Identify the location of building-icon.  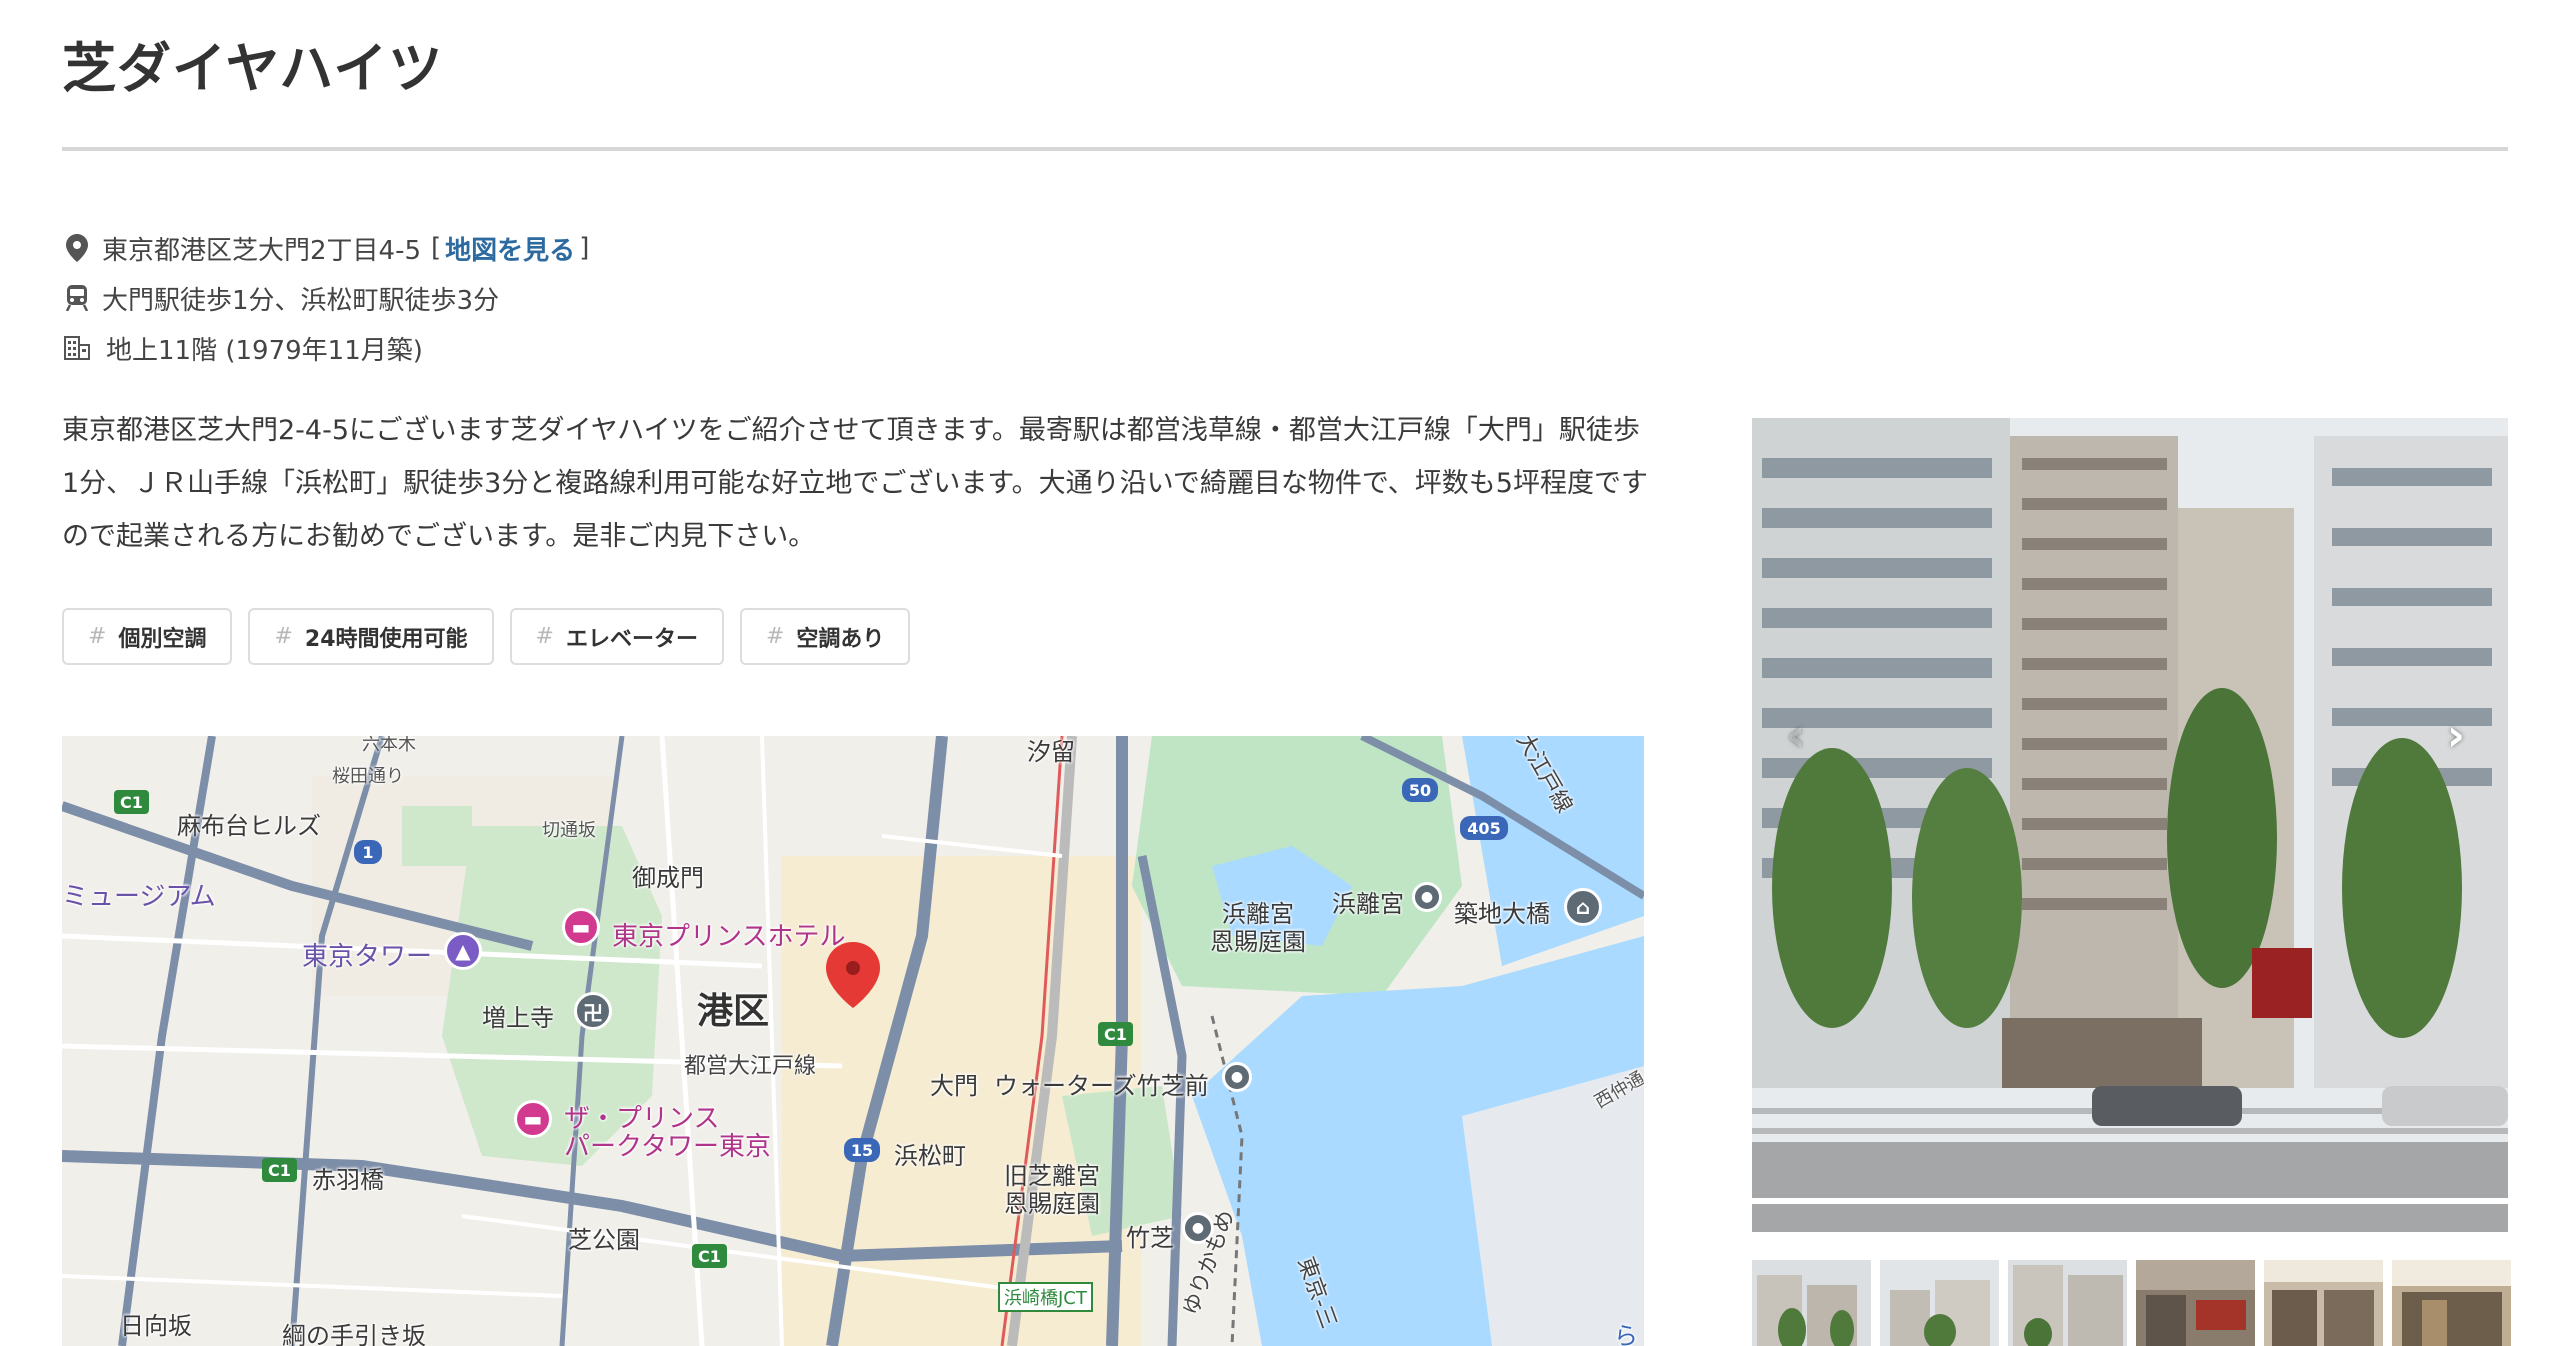
(77, 348).